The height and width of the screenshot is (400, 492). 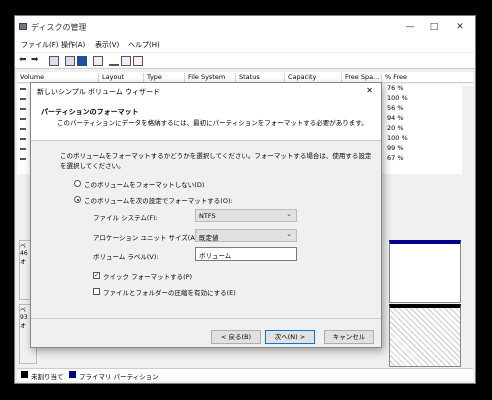 I want to click on wizard-title: 新しいシンプル ボリューム ウィザード, so click(x=99, y=92).